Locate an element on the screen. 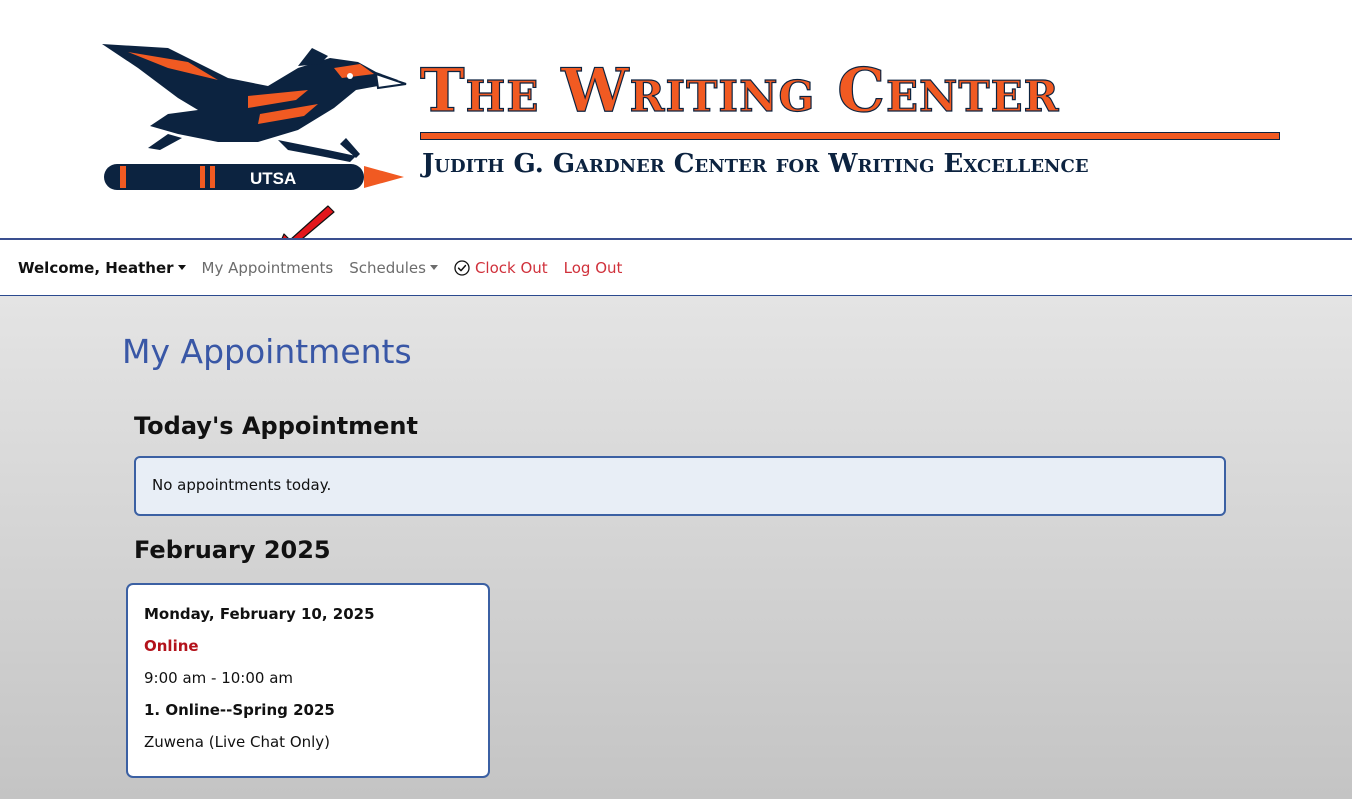  appointment-schedule: 1. Online--Spring 2025 is located at coordinates (239, 710).